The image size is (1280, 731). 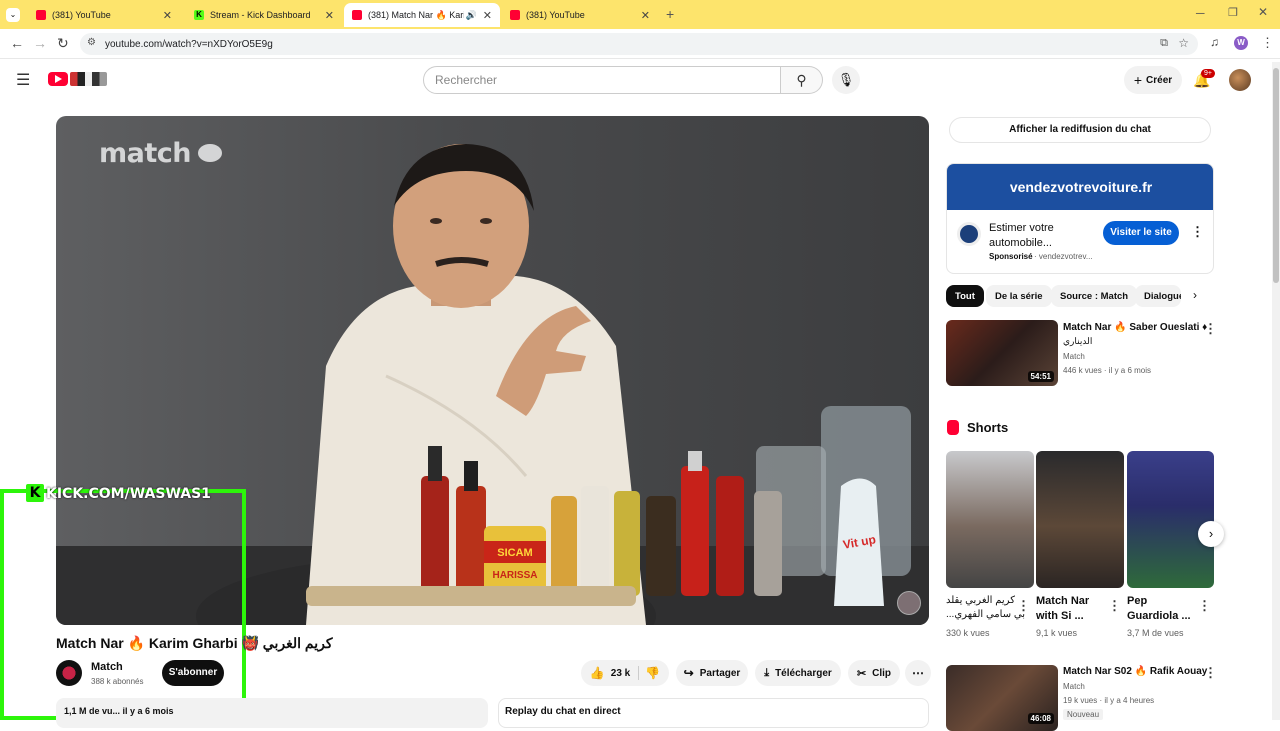 What do you see at coordinates (514, 575) in the screenshot?
I see `harissa-brand: HARISSA` at bounding box center [514, 575].